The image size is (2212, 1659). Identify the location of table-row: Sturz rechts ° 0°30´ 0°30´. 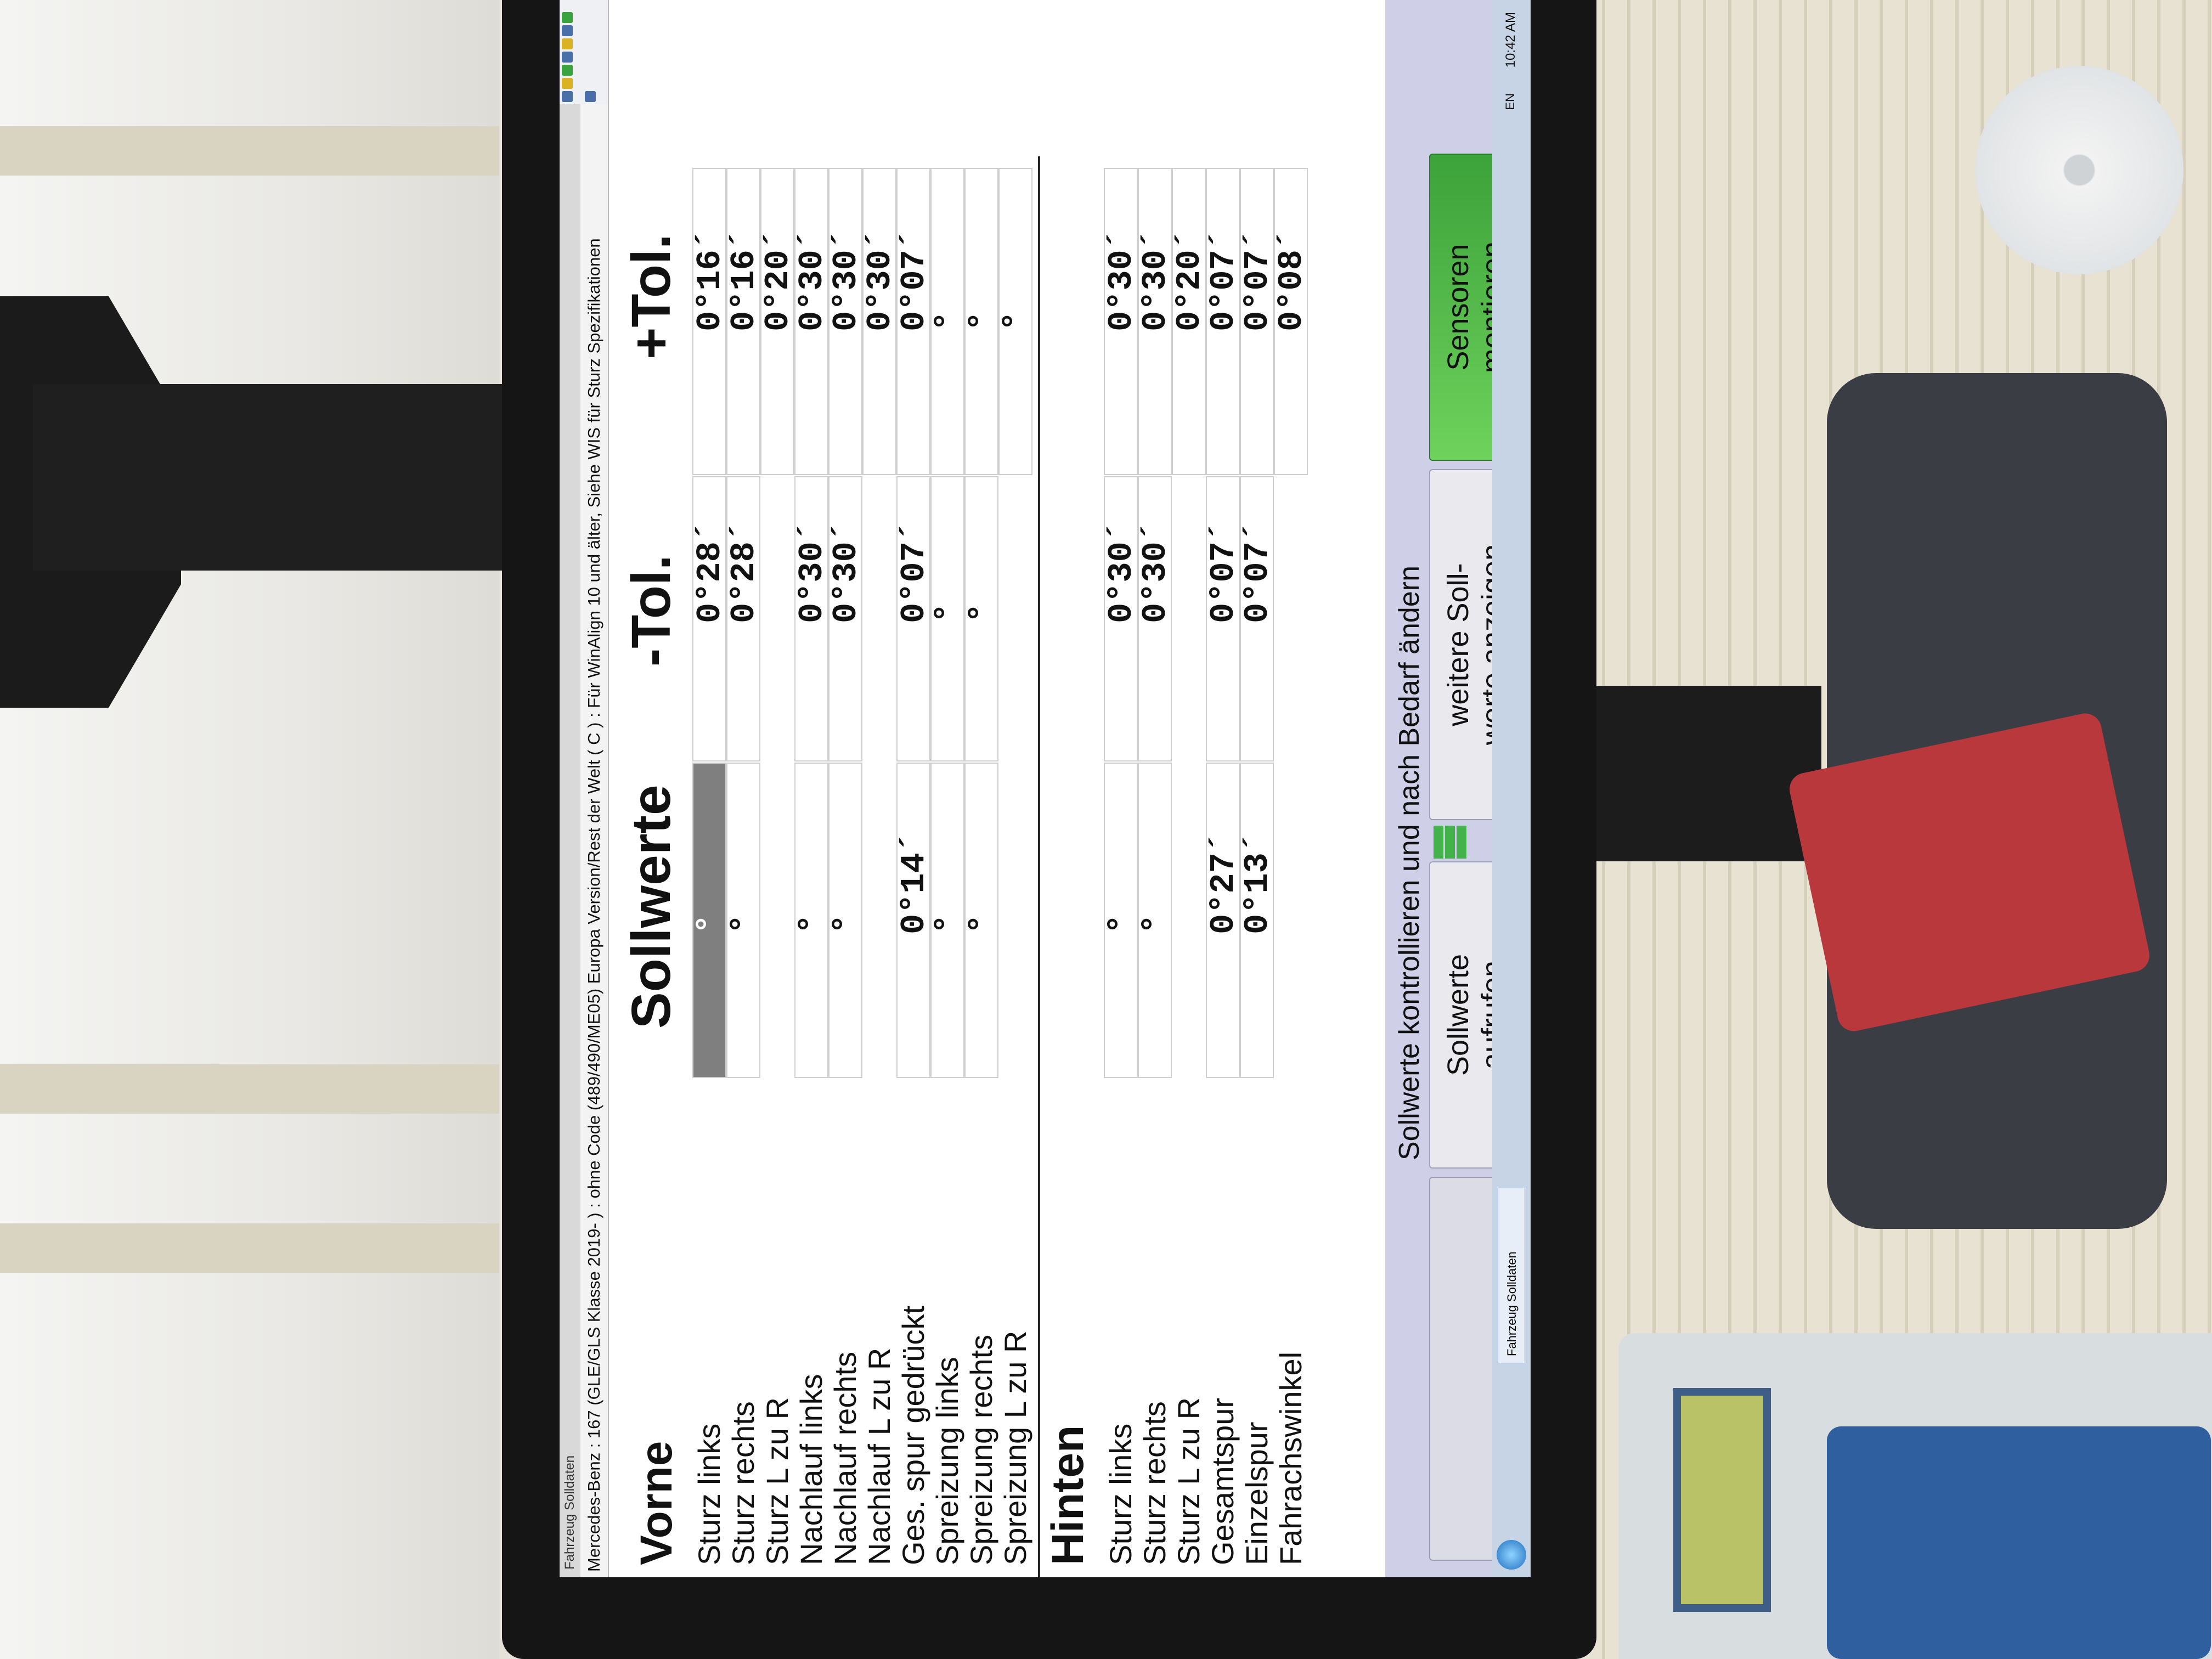
(1156, 866).